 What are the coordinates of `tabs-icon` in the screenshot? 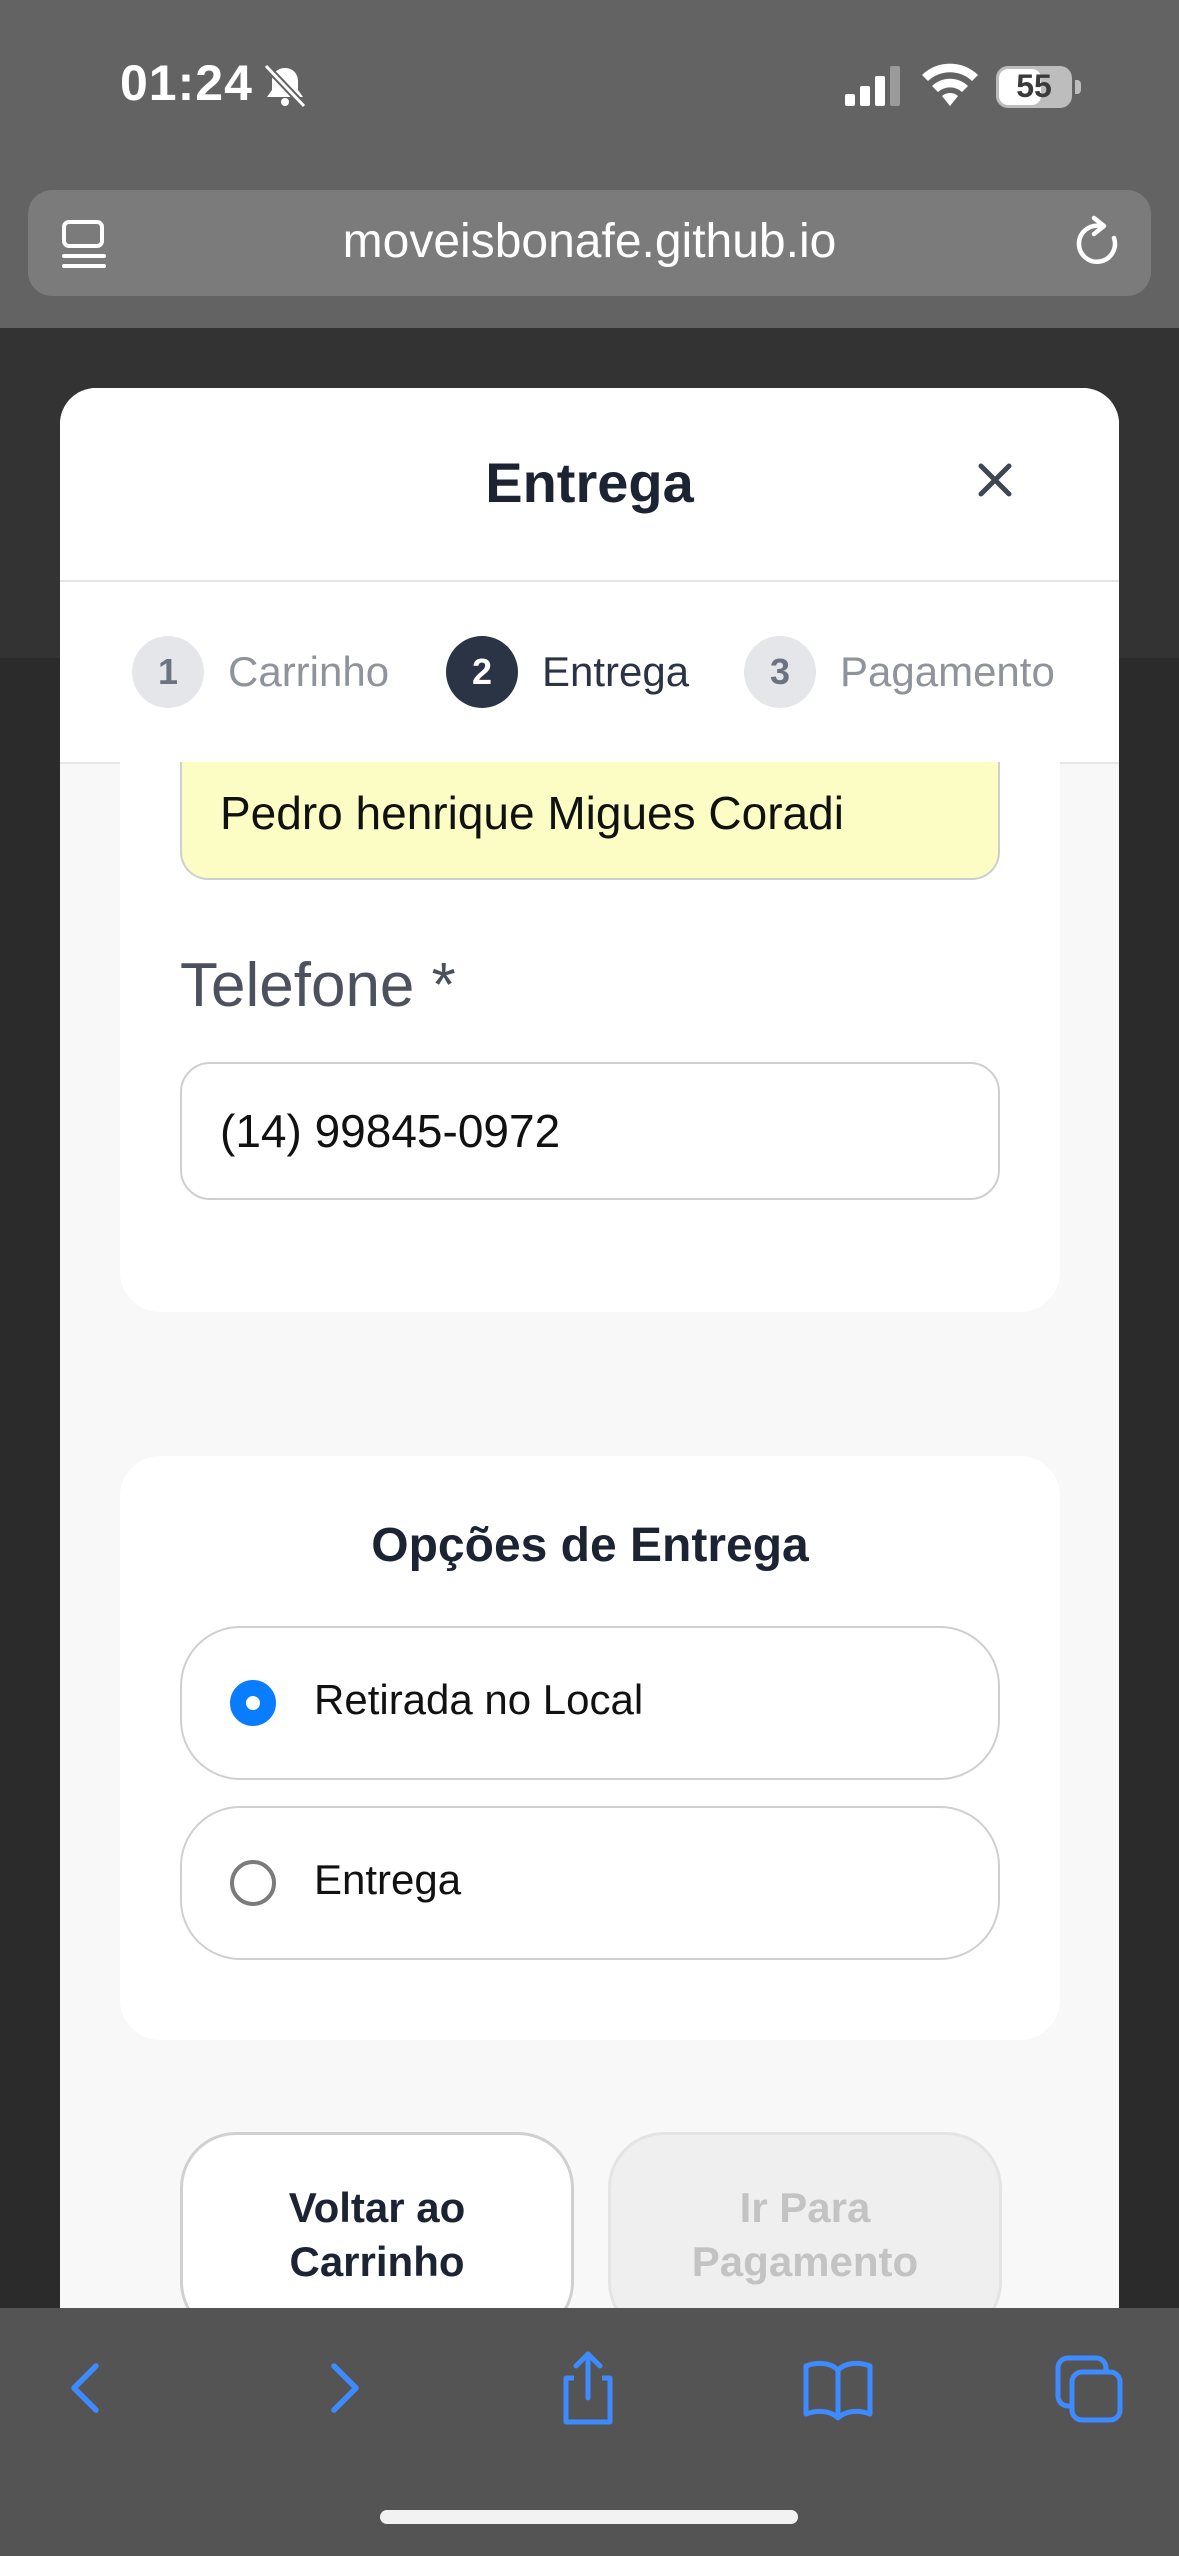 It's located at (1090, 2388).